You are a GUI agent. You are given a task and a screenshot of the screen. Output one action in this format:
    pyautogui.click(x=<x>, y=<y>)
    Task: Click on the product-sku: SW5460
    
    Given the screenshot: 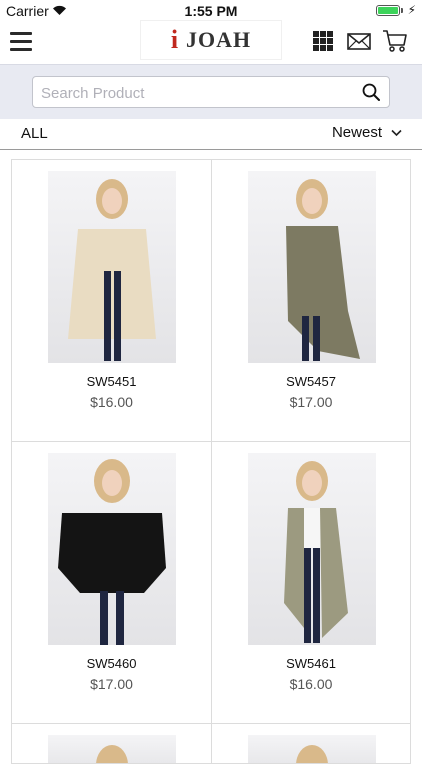 What is the action you would take?
    pyautogui.click(x=111, y=663)
    